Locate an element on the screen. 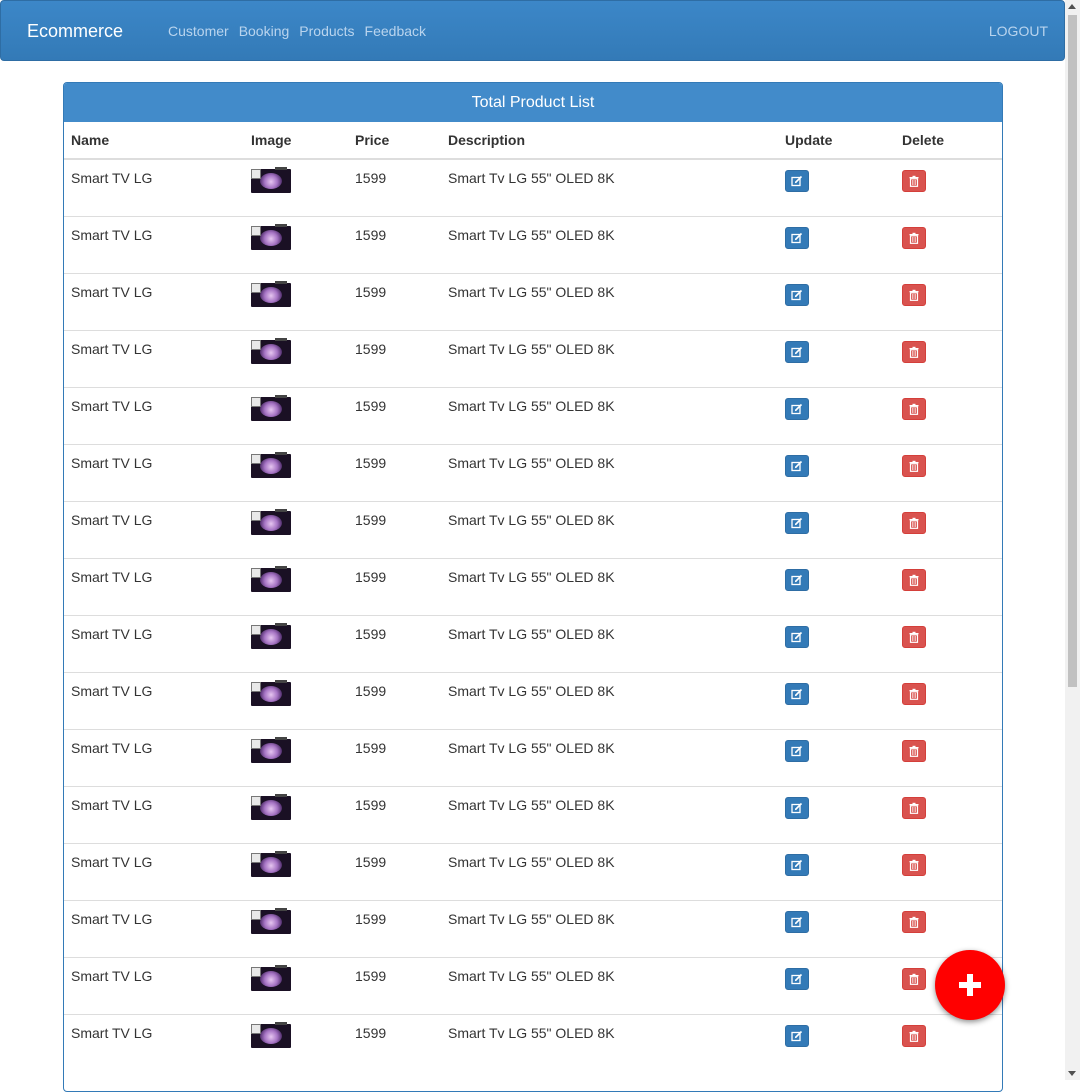 The height and width of the screenshot is (1092, 1080). plus-icon is located at coordinates (970, 985).